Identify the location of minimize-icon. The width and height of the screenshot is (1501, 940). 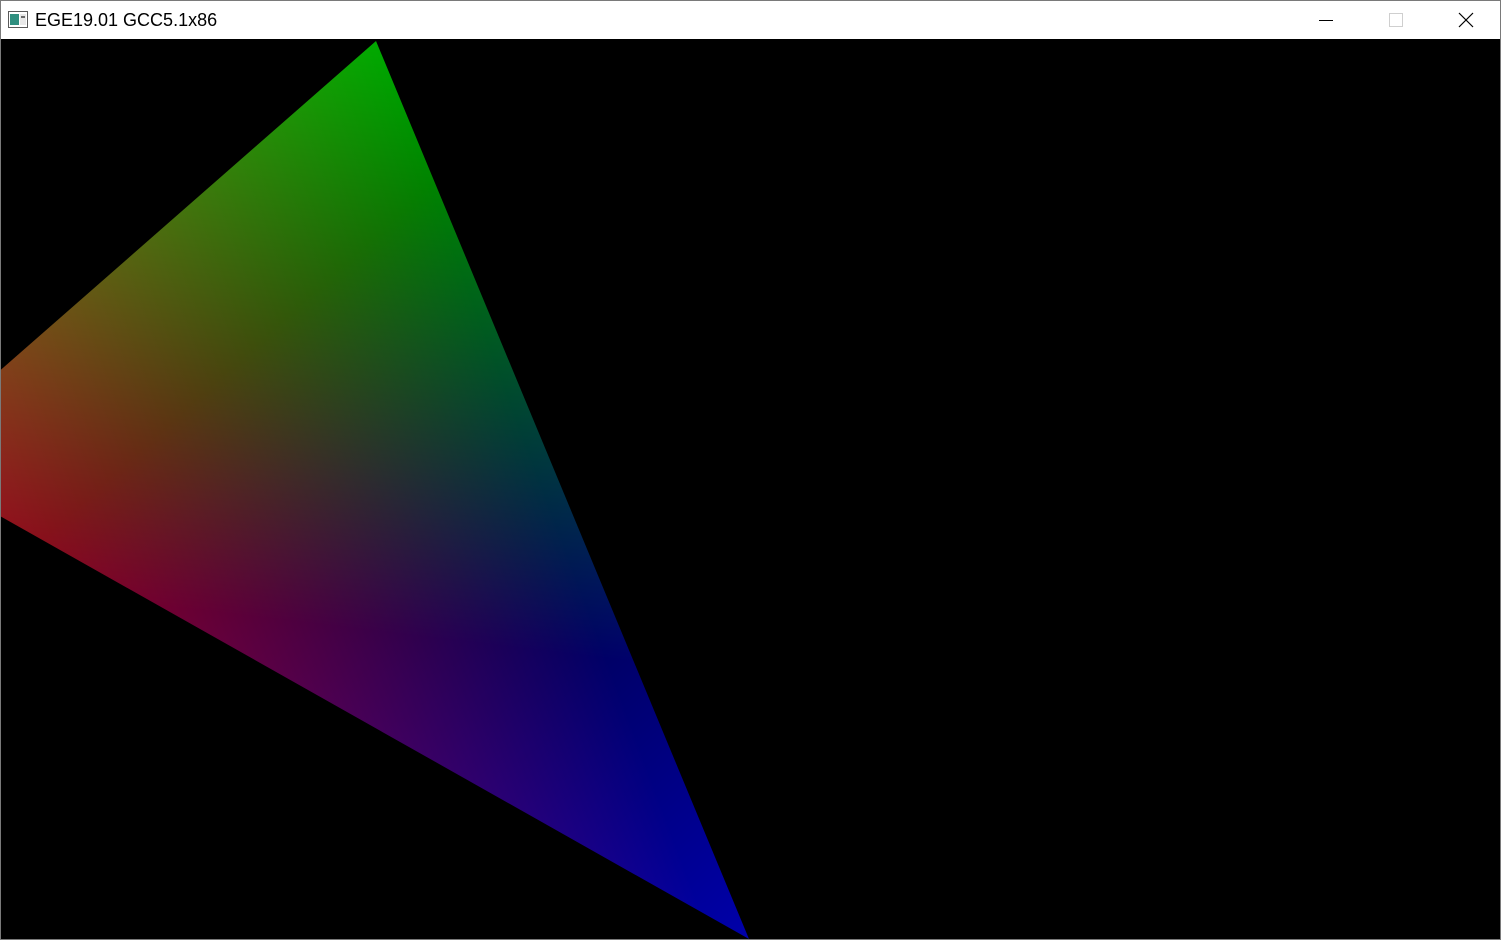
(1326, 20).